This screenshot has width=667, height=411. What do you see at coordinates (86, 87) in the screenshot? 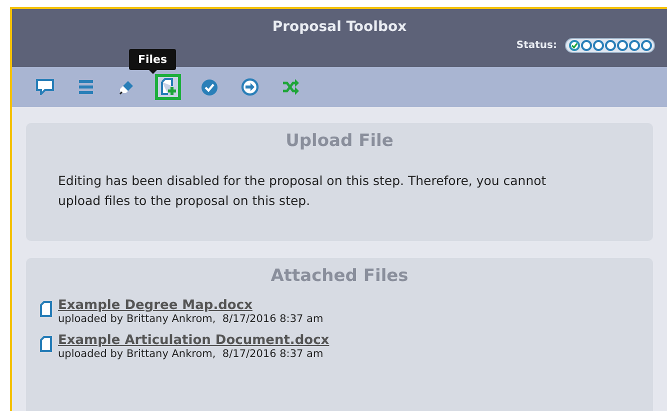
I see `menu-icon` at bounding box center [86, 87].